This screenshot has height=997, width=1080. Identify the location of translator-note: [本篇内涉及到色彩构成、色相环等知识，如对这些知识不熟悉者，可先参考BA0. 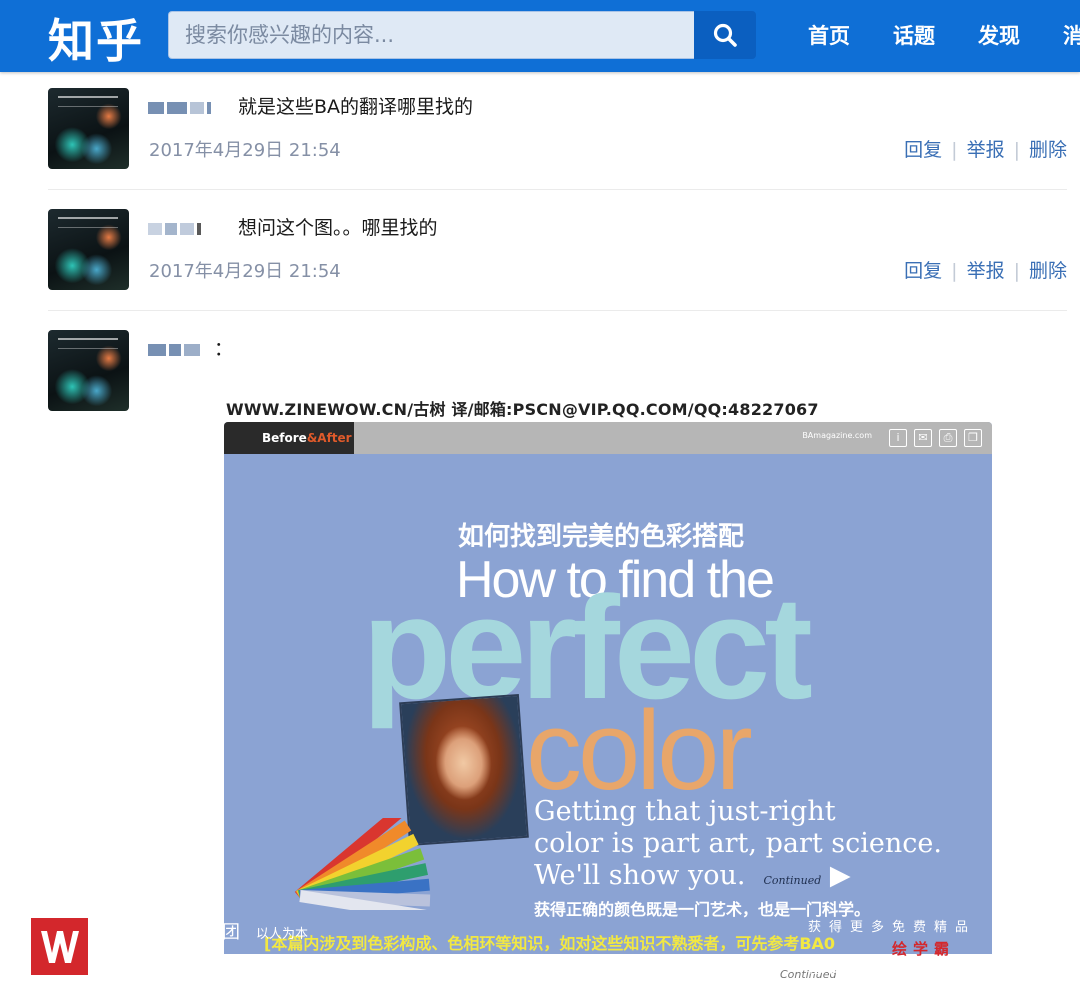
(550, 943).